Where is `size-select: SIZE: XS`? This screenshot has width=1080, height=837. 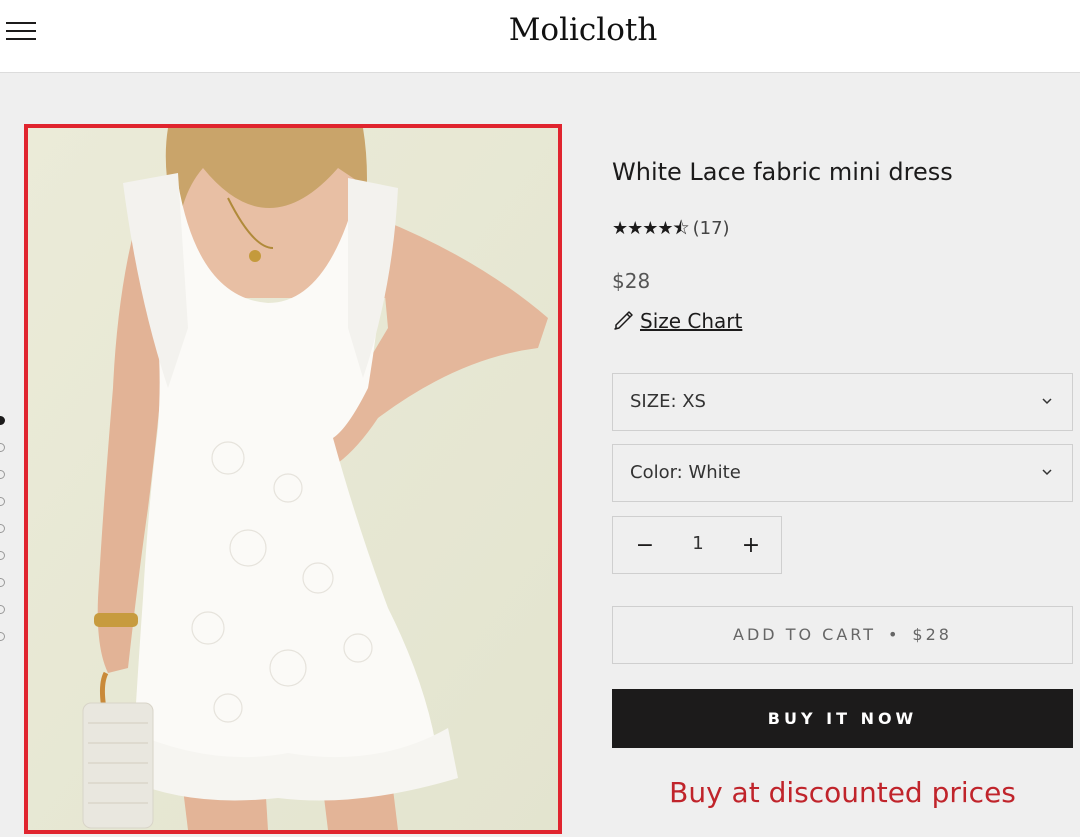 size-select: SIZE: XS is located at coordinates (842, 402).